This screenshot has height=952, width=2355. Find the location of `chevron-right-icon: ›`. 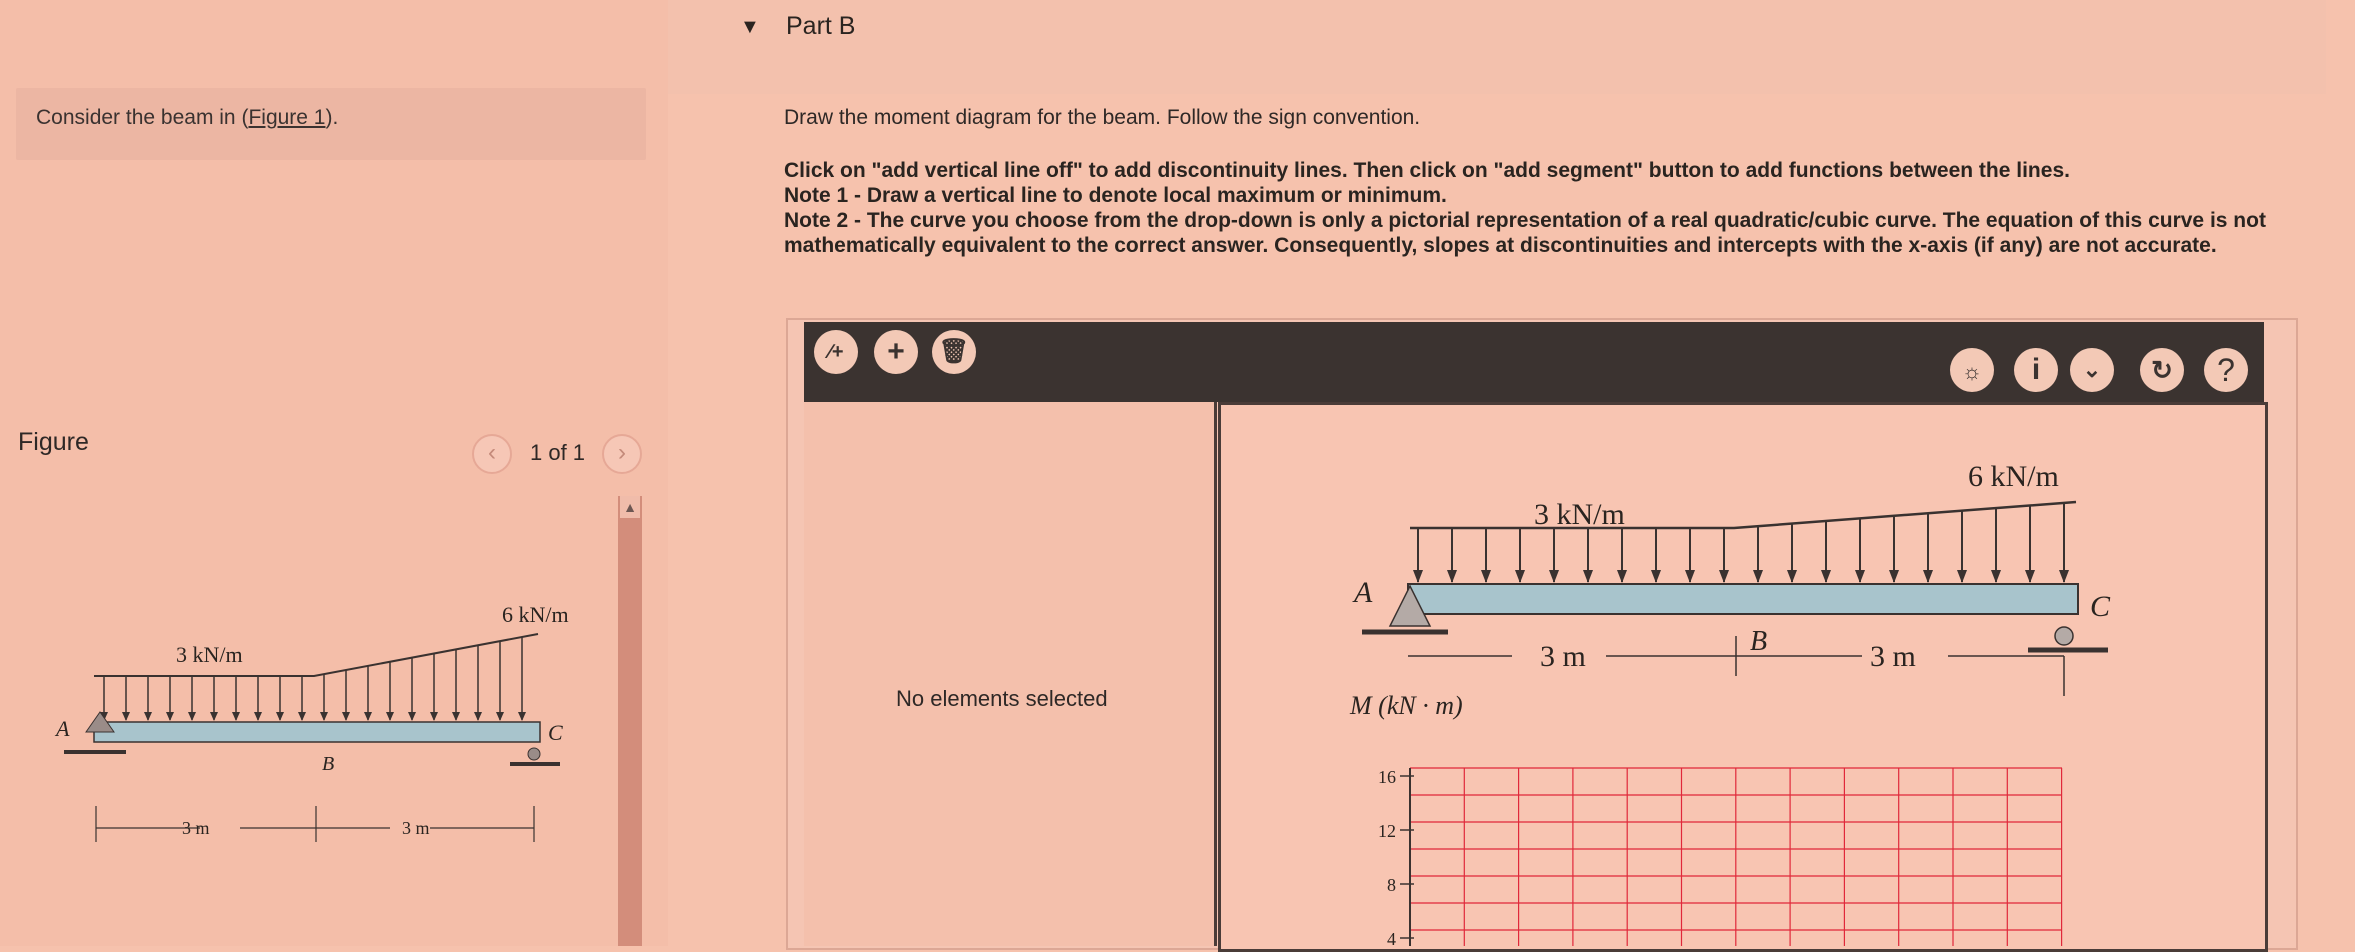

chevron-right-icon: › is located at coordinates (622, 452).